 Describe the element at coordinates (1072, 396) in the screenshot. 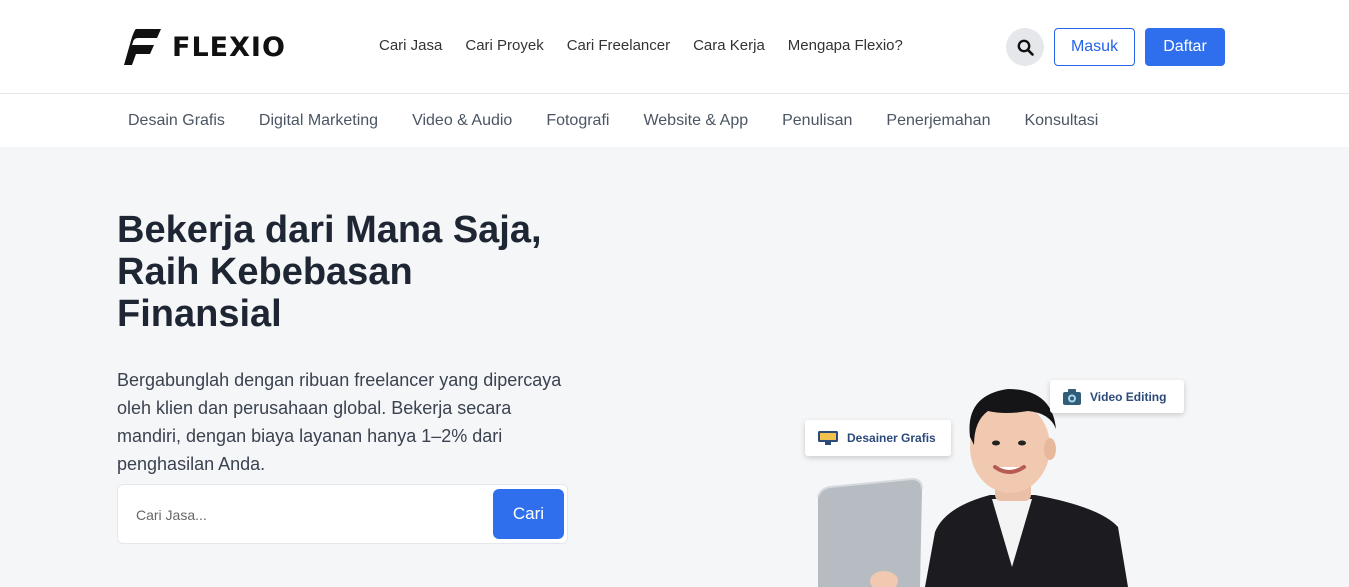

I see `camera-icon` at that location.